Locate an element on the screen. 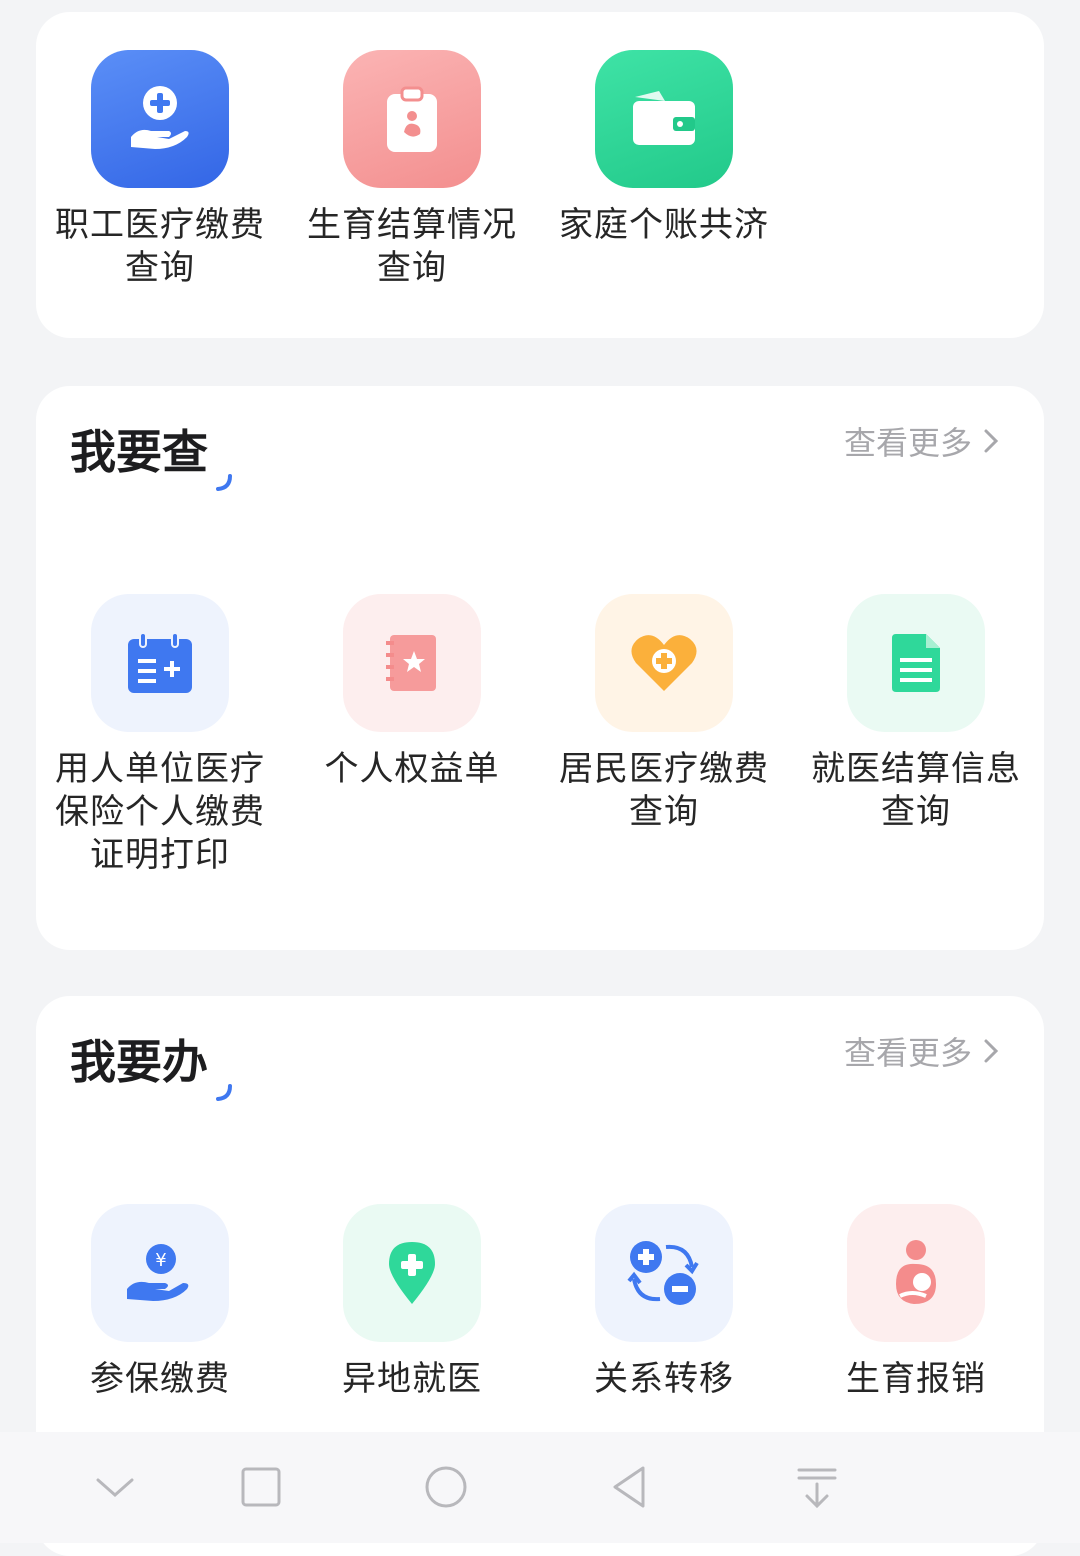  service-label: 生育结算情况 查询 is located at coordinates (412, 246).